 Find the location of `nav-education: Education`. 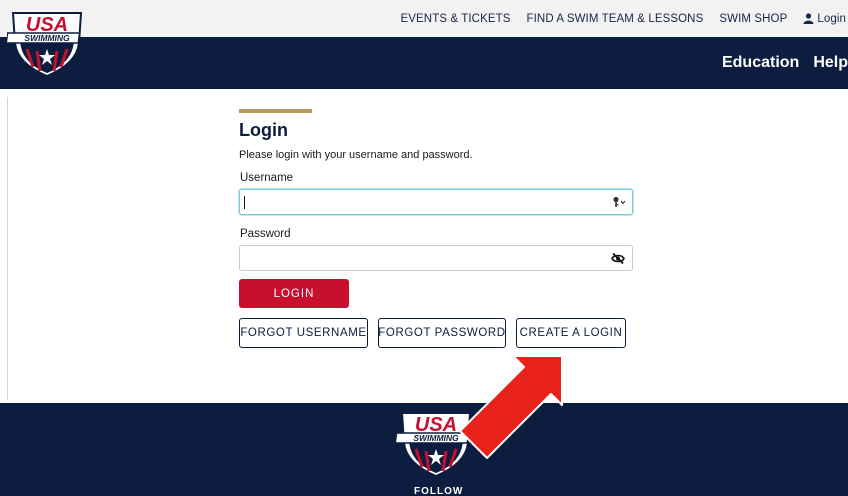

nav-education: Education is located at coordinates (760, 63).